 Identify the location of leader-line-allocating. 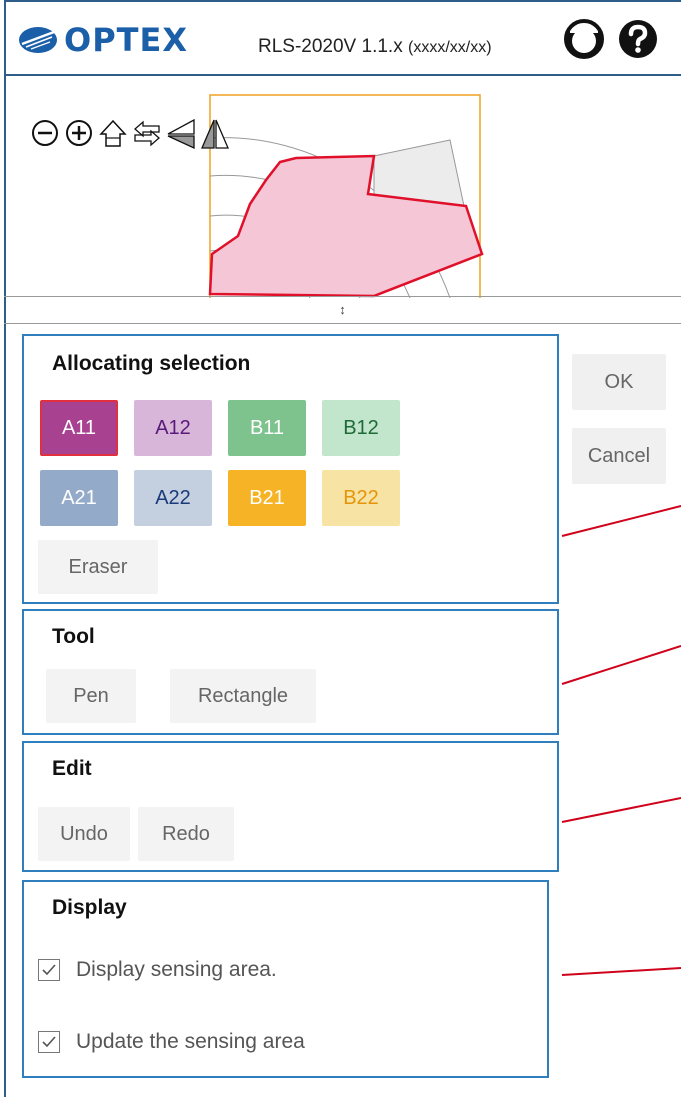
(621, 521).